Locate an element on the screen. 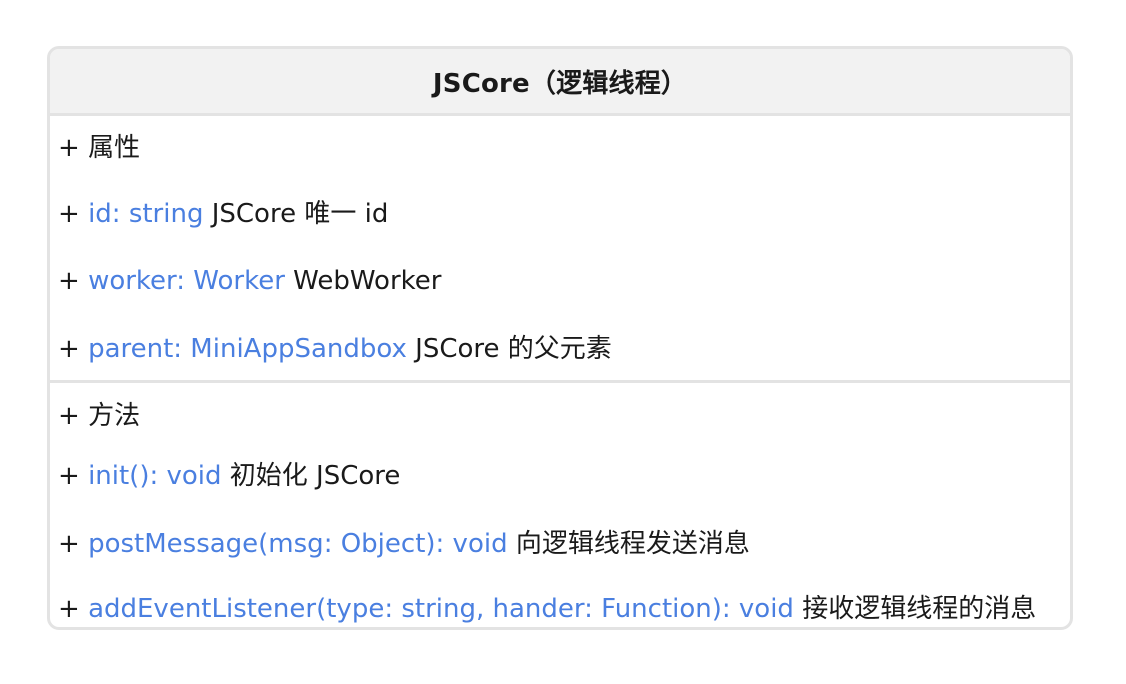 The width and height of the screenshot is (1126, 684). method-row: + init(): void 初始化 JSCore is located at coordinates (229, 476).